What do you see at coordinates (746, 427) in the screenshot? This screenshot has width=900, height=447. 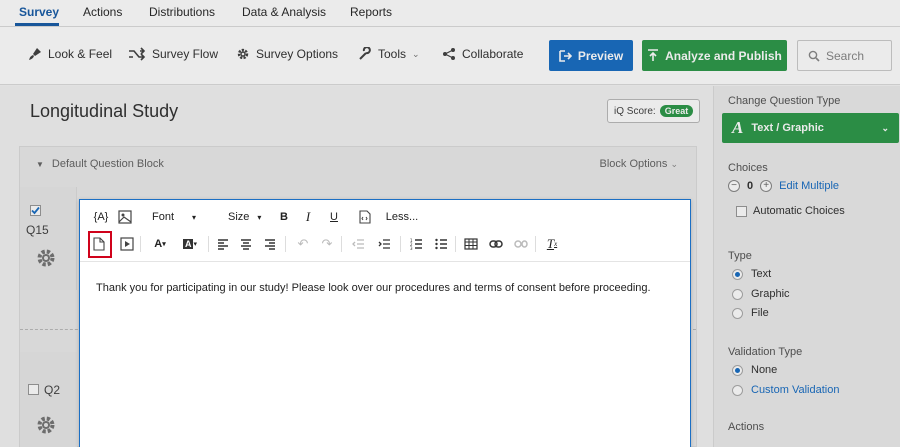 I see `actions-heading: Actions` at bounding box center [746, 427].